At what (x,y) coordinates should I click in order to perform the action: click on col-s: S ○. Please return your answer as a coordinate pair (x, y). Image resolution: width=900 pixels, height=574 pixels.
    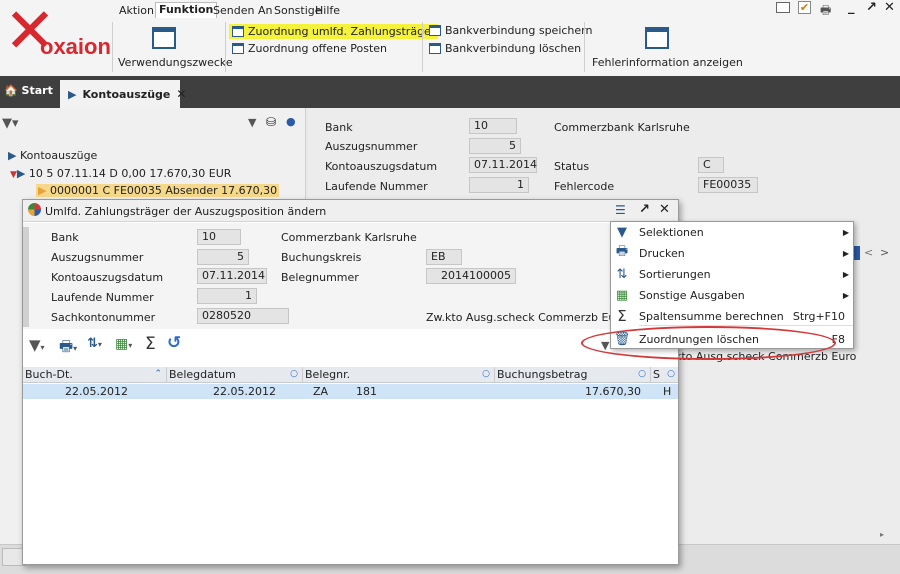
    Looking at the image, I should click on (664, 375).